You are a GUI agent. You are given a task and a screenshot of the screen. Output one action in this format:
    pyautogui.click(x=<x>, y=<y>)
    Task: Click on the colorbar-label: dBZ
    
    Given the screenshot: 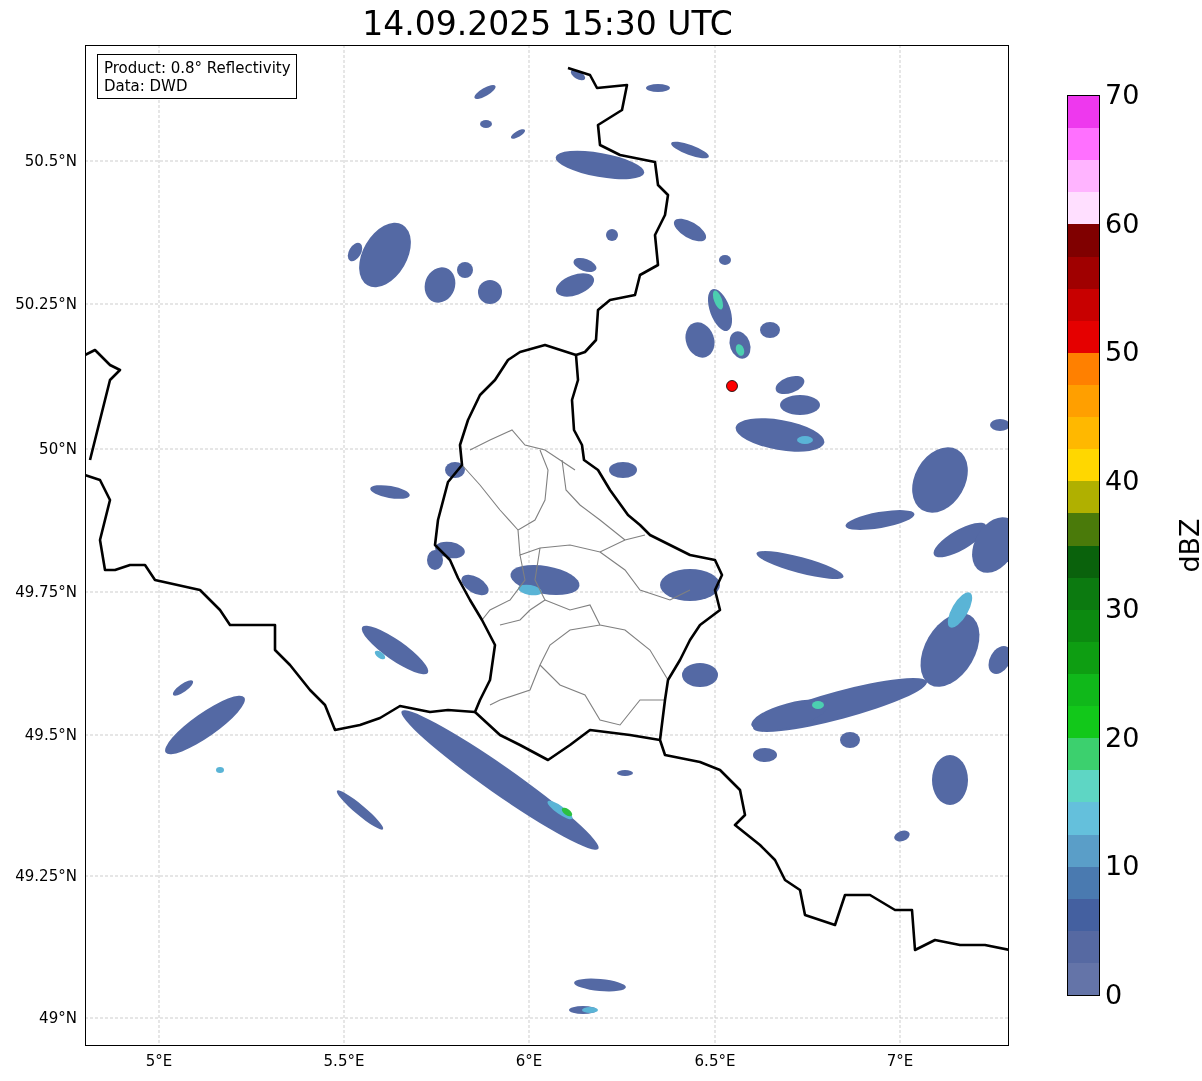 What is the action you would take?
    pyautogui.click(x=1187, y=545)
    